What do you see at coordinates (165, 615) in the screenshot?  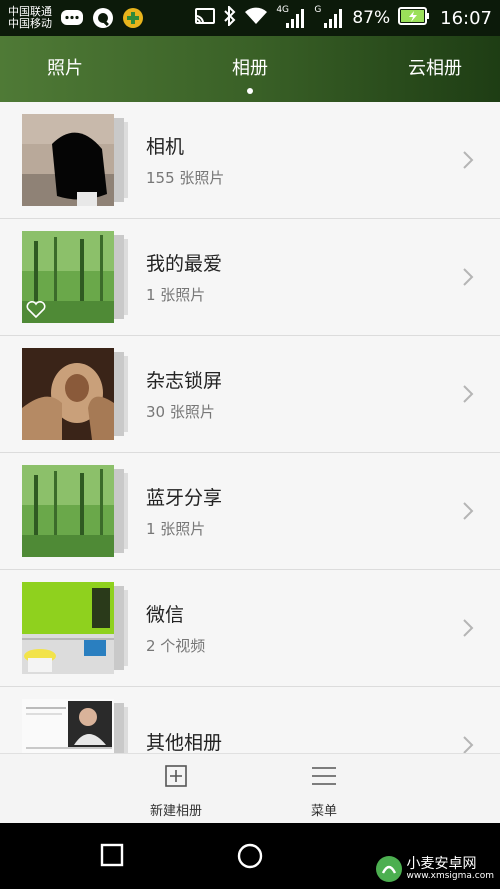 I see `album-name: 微信` at bounding box center [165, 615].